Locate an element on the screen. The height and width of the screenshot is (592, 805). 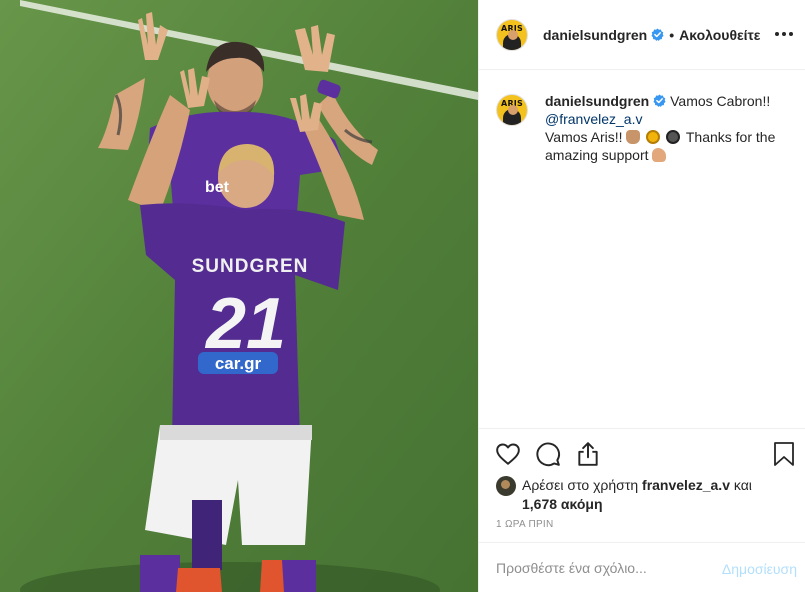
post-header: ARIS danielsundgren • Ακολουθείτε is located at coordinates (642, 35).